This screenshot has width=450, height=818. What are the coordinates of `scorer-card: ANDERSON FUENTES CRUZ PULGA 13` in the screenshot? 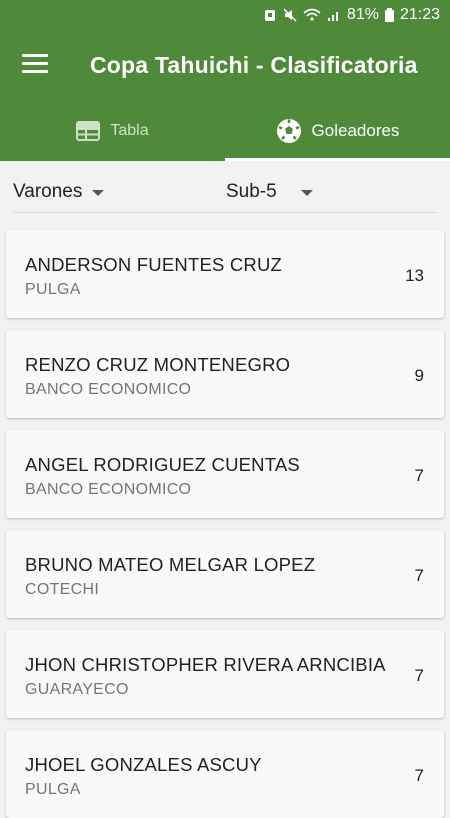 It's located at (225, 274).